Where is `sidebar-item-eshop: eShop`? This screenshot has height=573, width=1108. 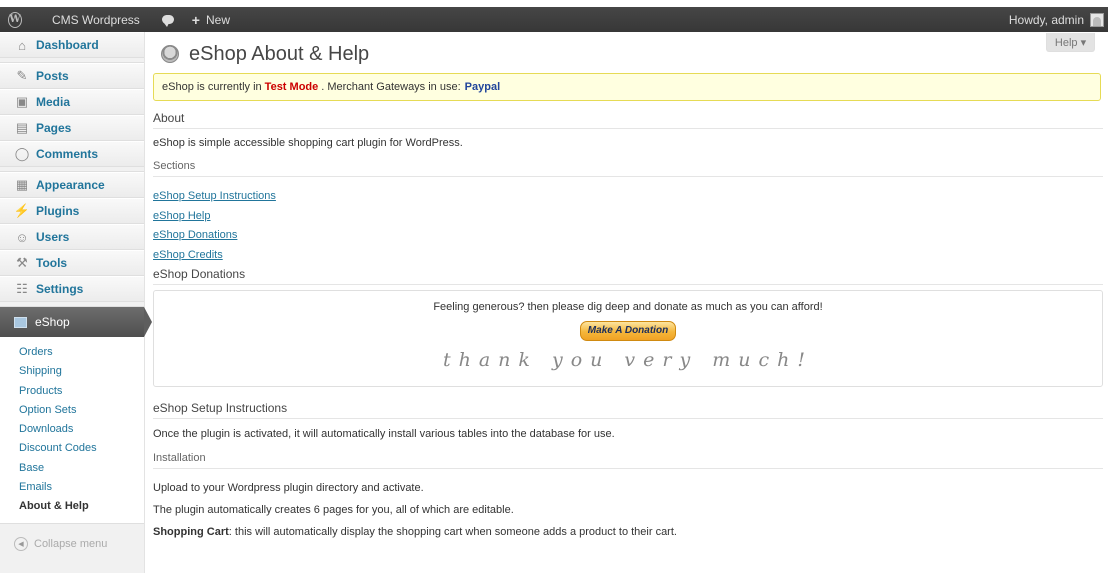 sidebar-item-eshop: eShop is located at coordinates (76, 322).